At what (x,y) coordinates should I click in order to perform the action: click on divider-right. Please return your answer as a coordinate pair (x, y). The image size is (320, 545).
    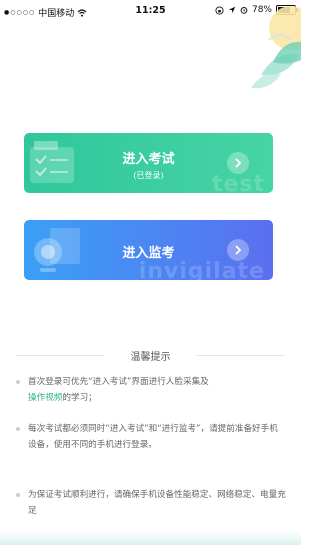
    Looking at the image, I should click on (241, 355).